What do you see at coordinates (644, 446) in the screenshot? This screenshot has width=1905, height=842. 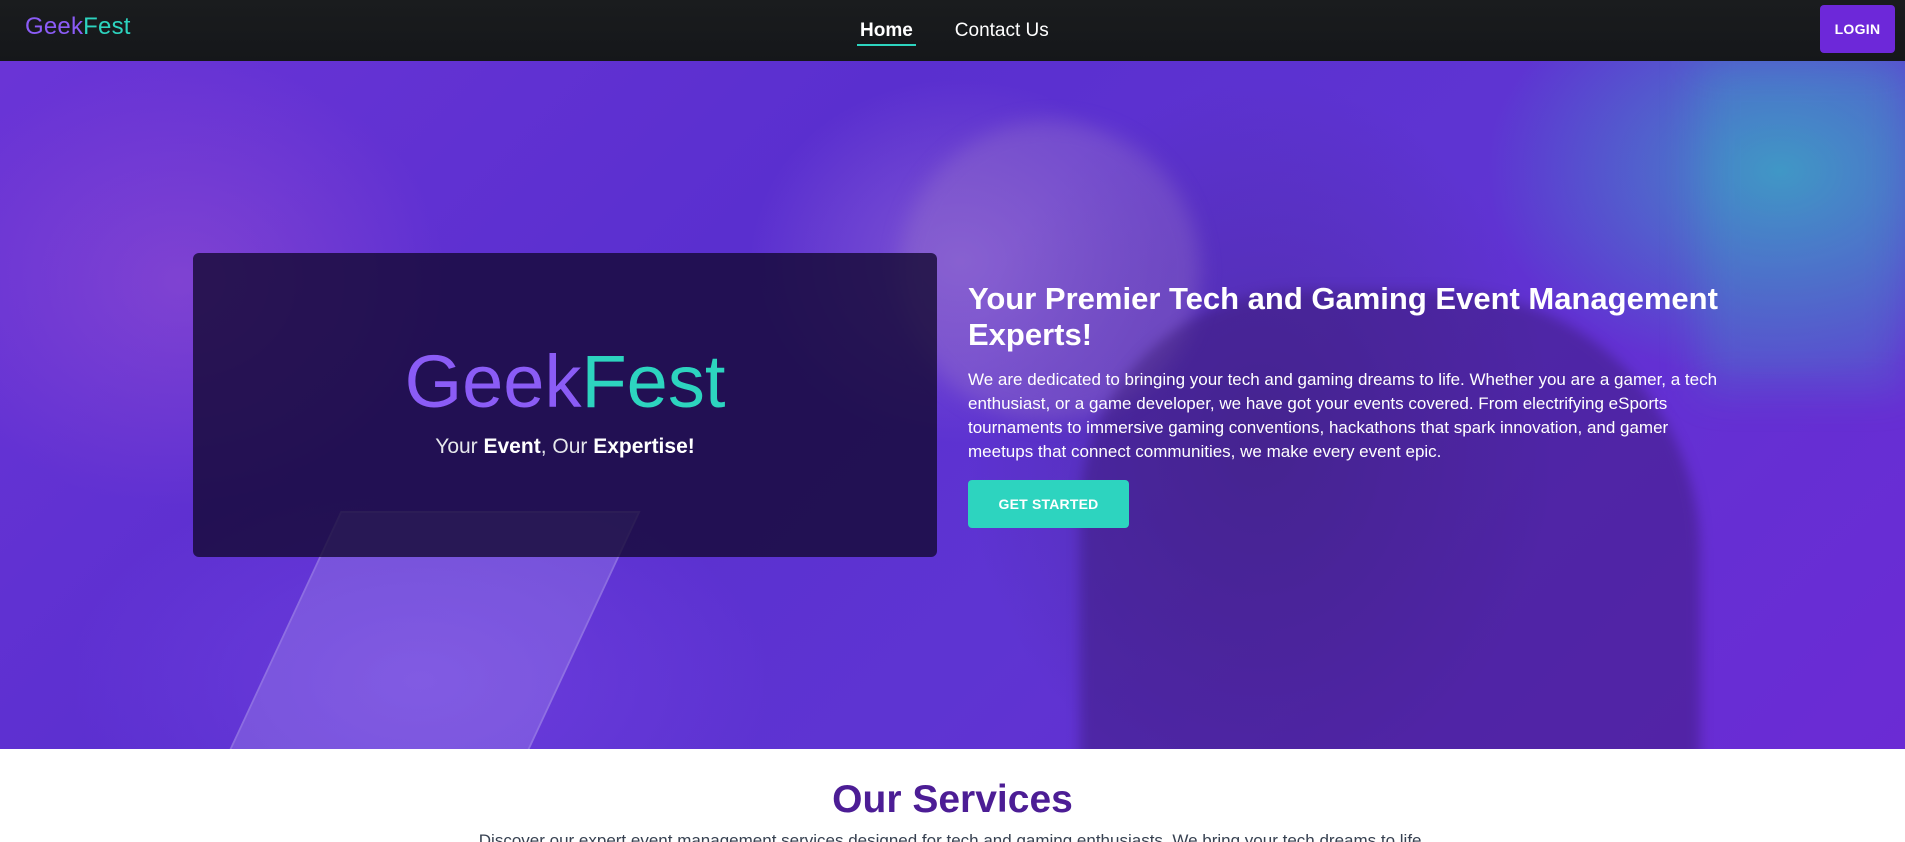 I see `tagline-expertise: Expertise!` at bounding box center [644, 446].